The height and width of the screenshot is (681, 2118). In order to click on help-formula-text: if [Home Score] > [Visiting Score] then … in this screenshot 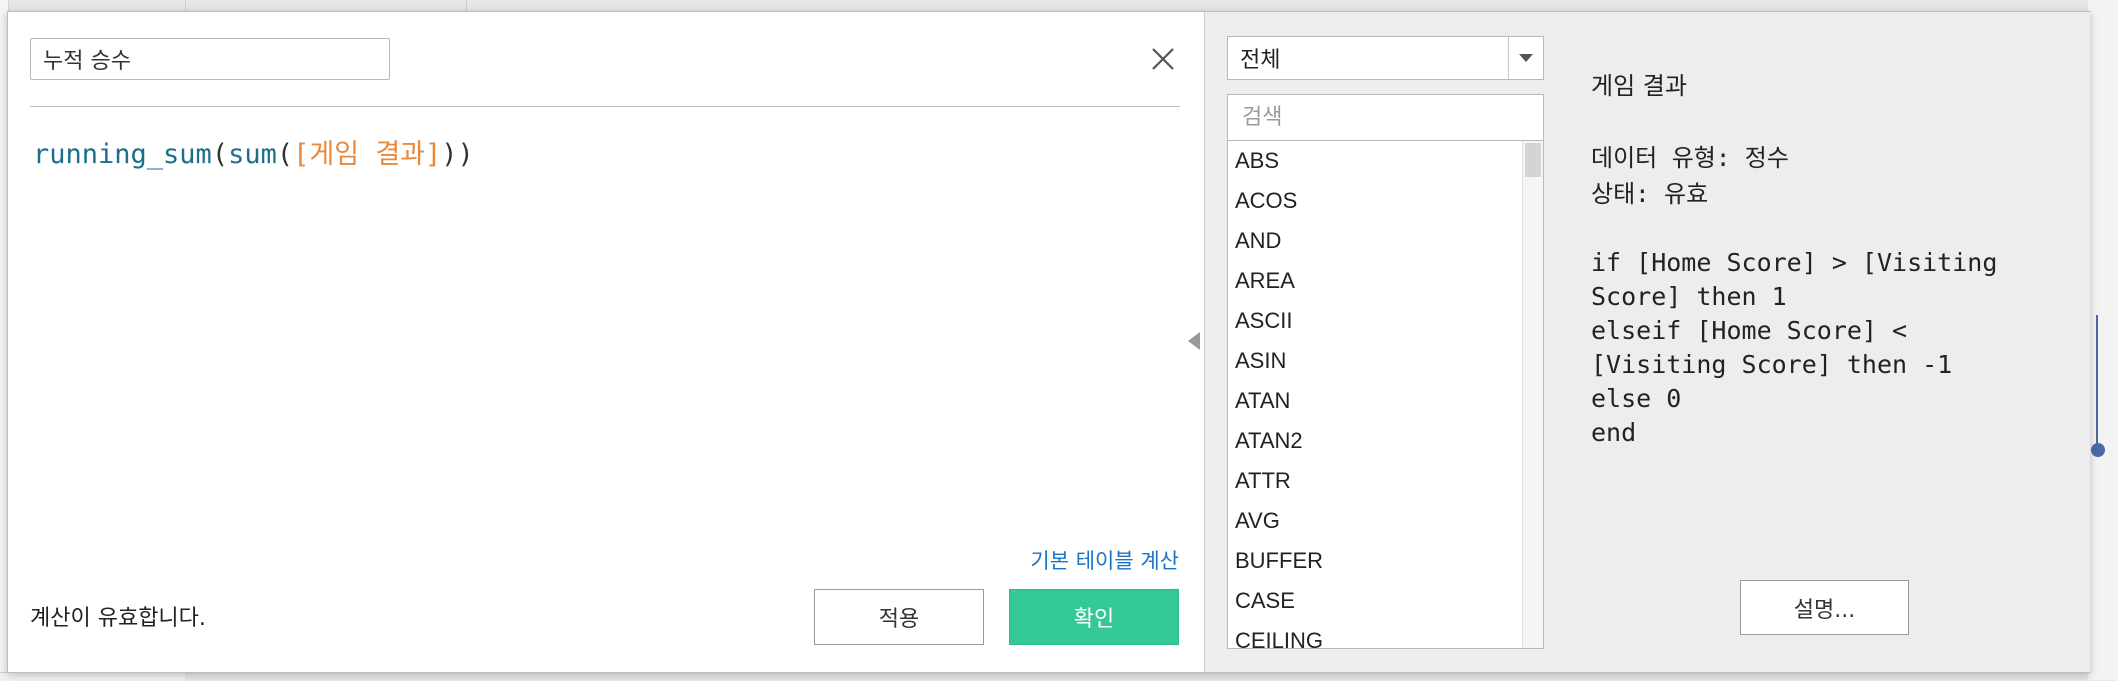, I will do `click(1794, 347)`.